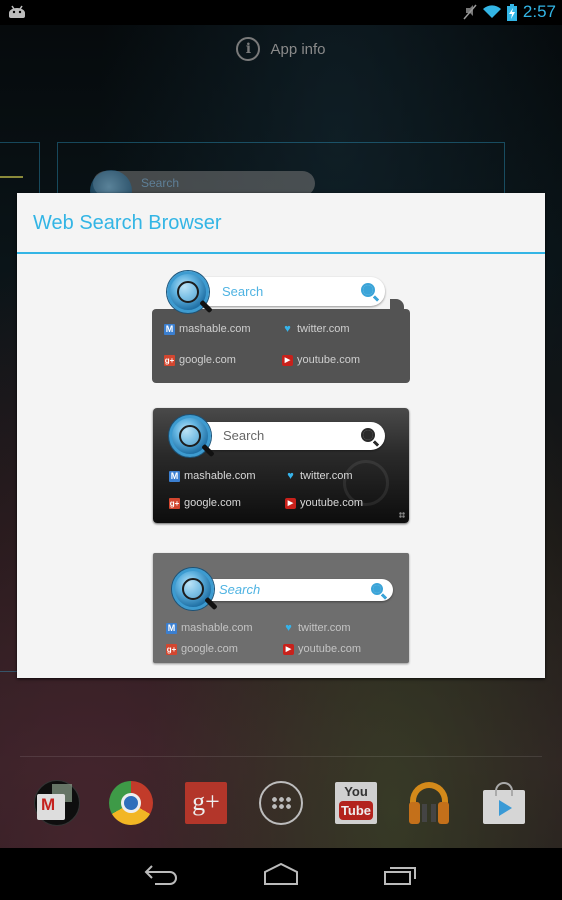 The height and width of the screenshot is (900, 562). Describe the element at coordinates (161, 874) in the screenshot. I see `back-button` at that location.